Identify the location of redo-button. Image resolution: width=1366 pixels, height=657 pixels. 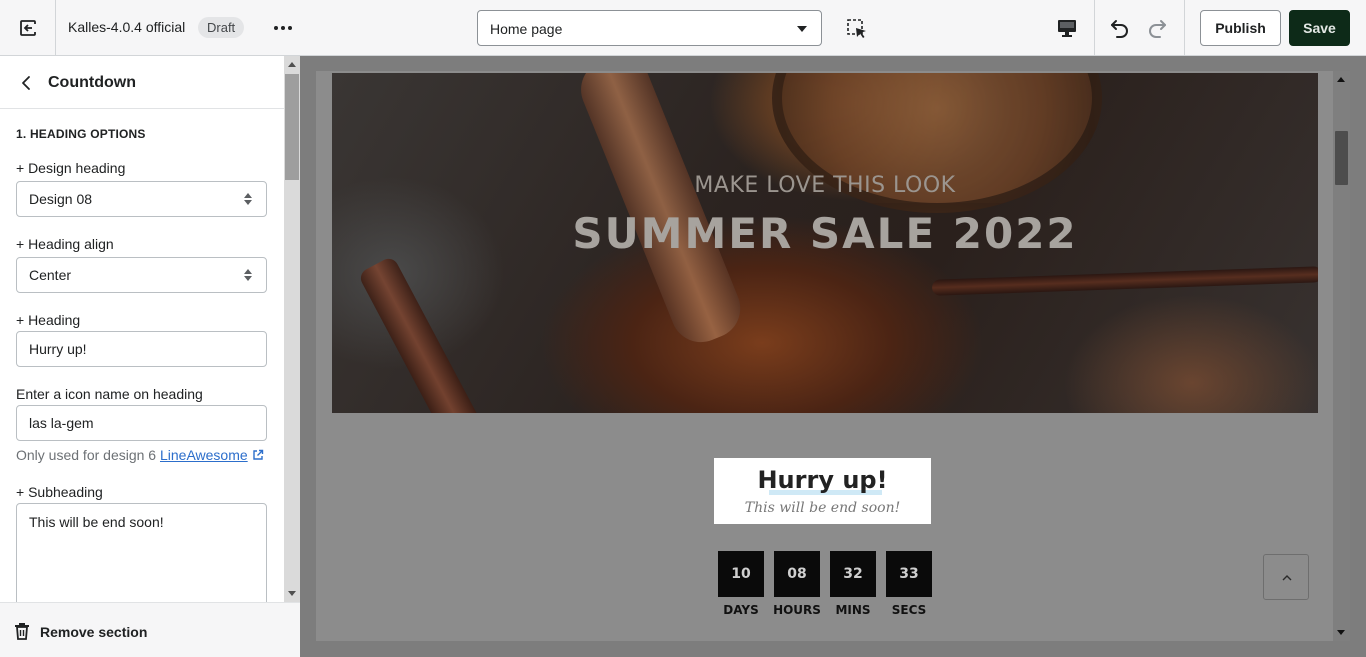
(1157, 28).